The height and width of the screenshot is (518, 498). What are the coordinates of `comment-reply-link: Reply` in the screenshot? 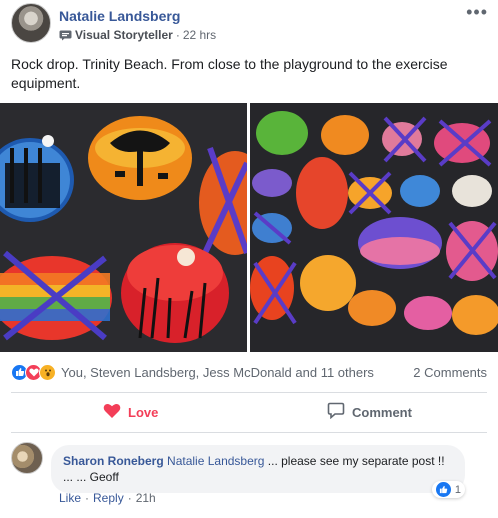 It's located at (108, 498).